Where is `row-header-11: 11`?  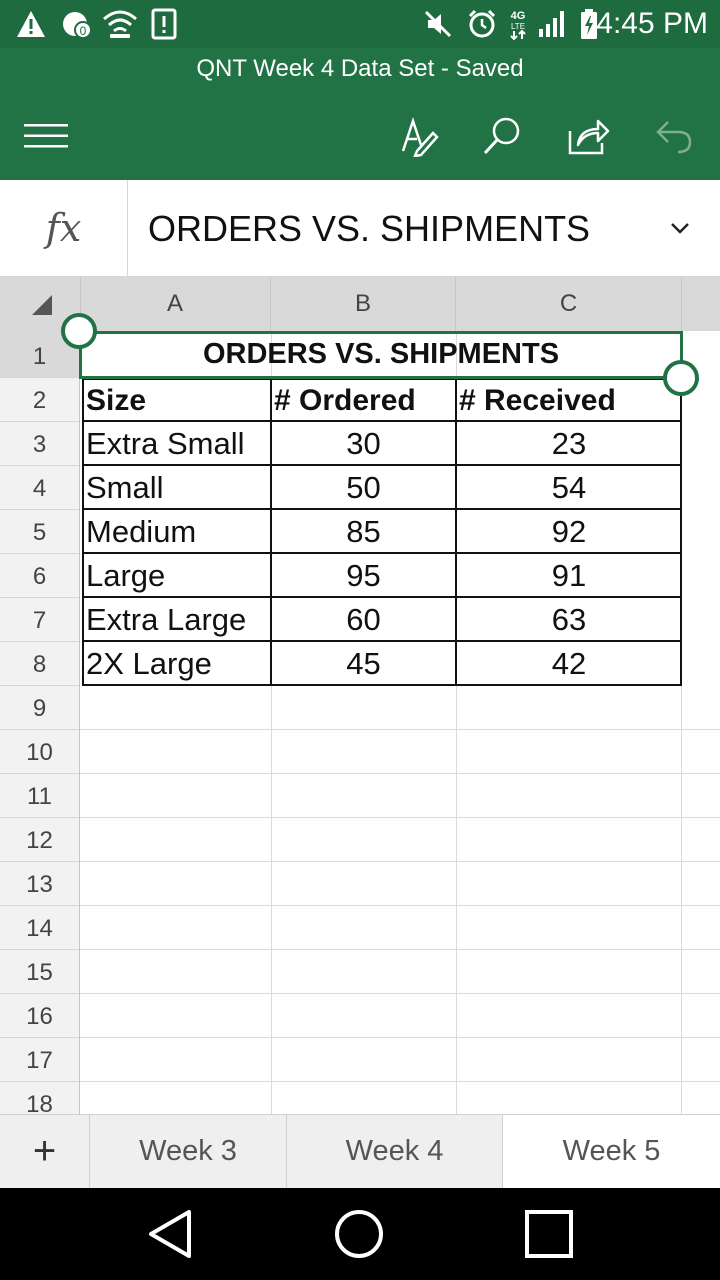
row-header-11: 11 is located at coordinates (39, 796).